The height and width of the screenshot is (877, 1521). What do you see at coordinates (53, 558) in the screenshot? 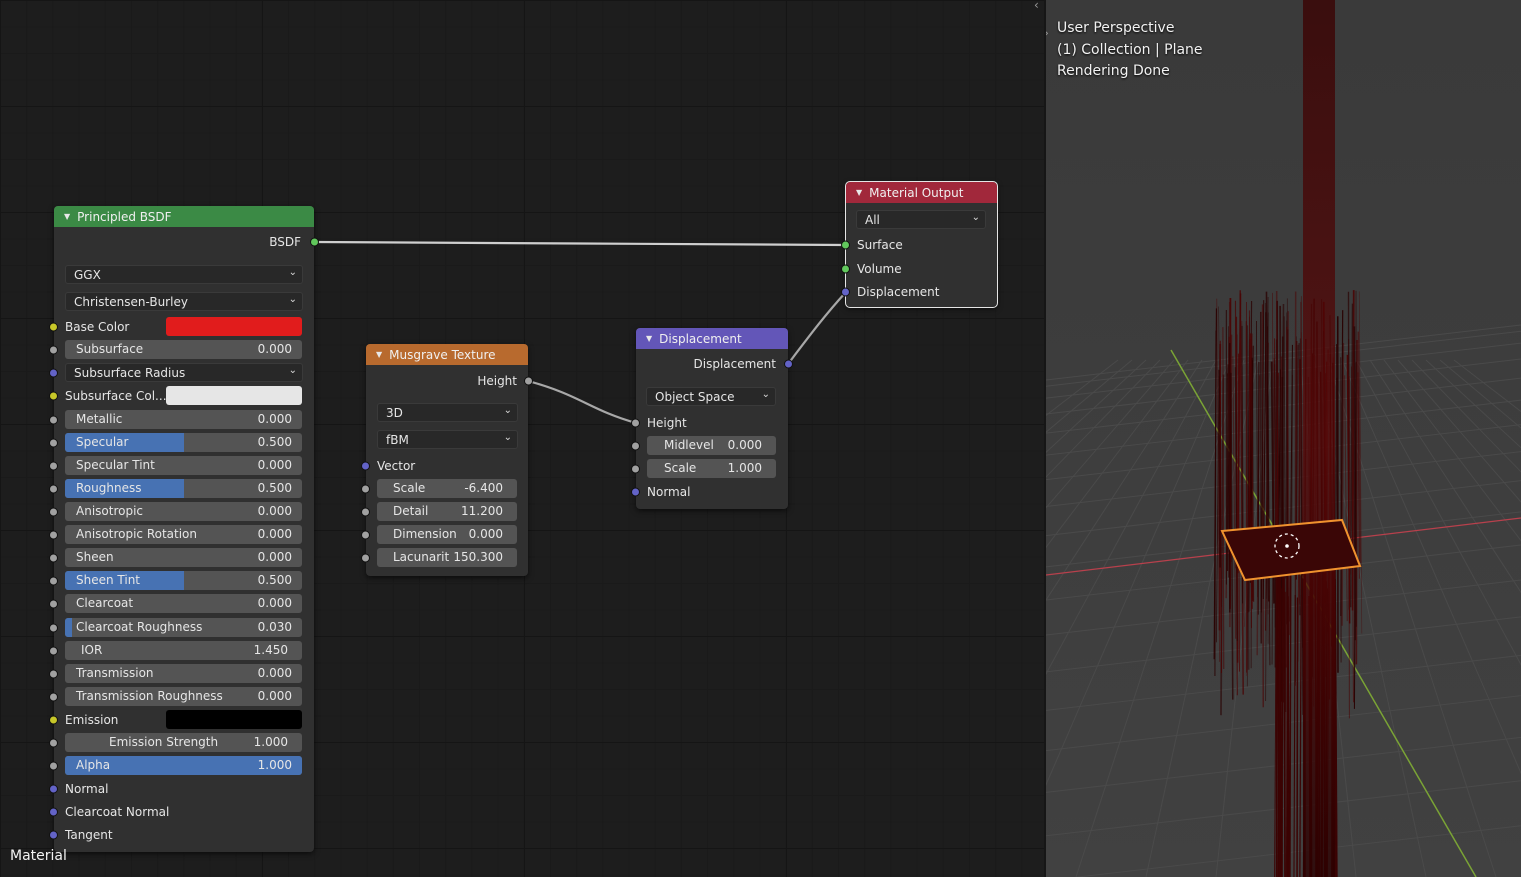
I see `sheen-socket` at bounding box center [53, 558].